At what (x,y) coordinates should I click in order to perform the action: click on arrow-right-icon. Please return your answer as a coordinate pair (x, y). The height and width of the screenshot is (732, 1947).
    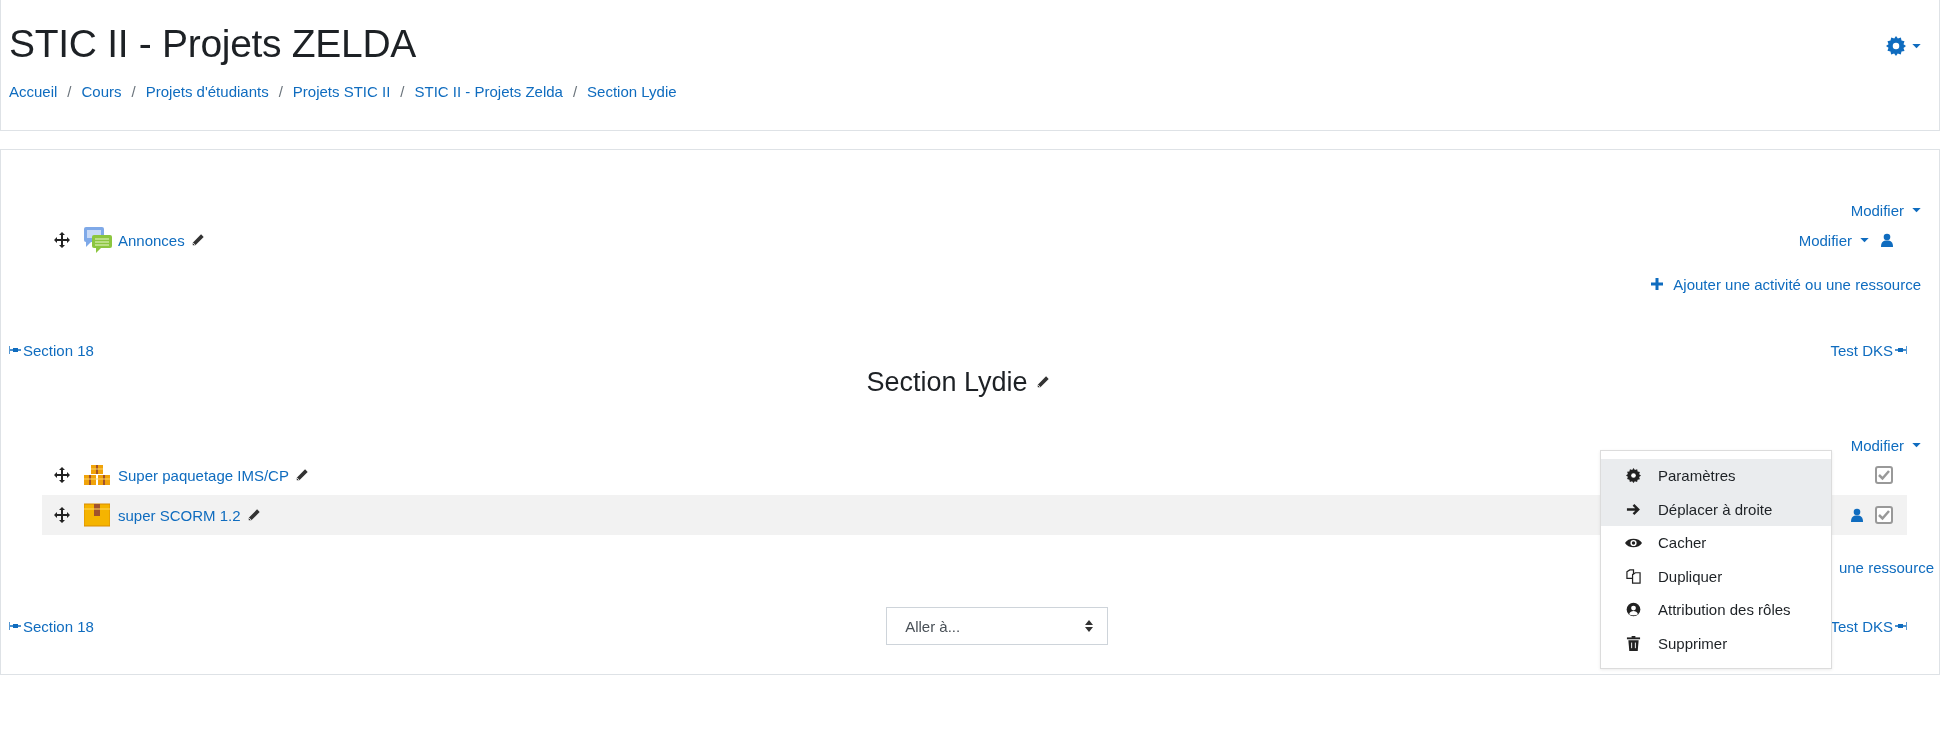
    Looking at the image, I should click on (1633, 509).